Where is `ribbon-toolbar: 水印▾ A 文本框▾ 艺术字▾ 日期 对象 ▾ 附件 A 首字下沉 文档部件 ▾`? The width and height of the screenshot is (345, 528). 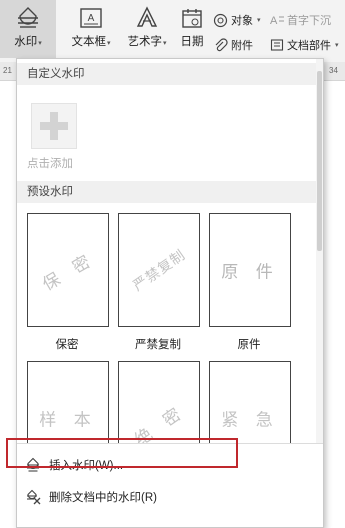
ribbon-toolbar: 水印▾ A 文本框▾ 艺术字▾ 日期 对象 ▾ 附件 A 首字下沉 文档部件 ▾ is located at coordinates (172, 31).